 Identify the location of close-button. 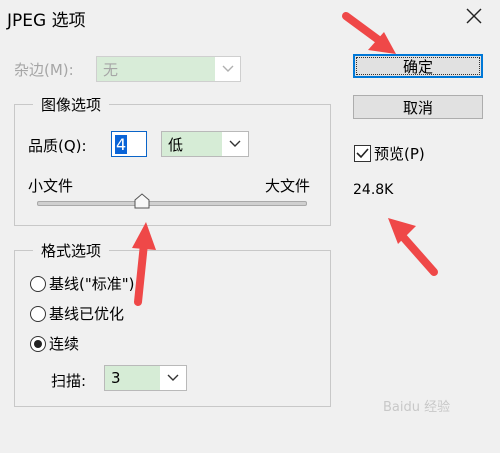
(474, 16).